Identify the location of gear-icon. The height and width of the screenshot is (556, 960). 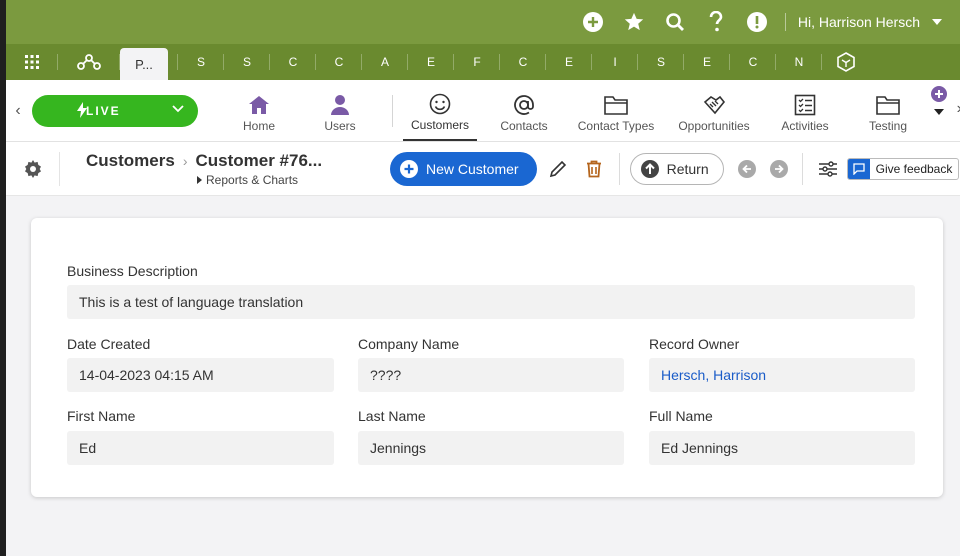
(33, 168).